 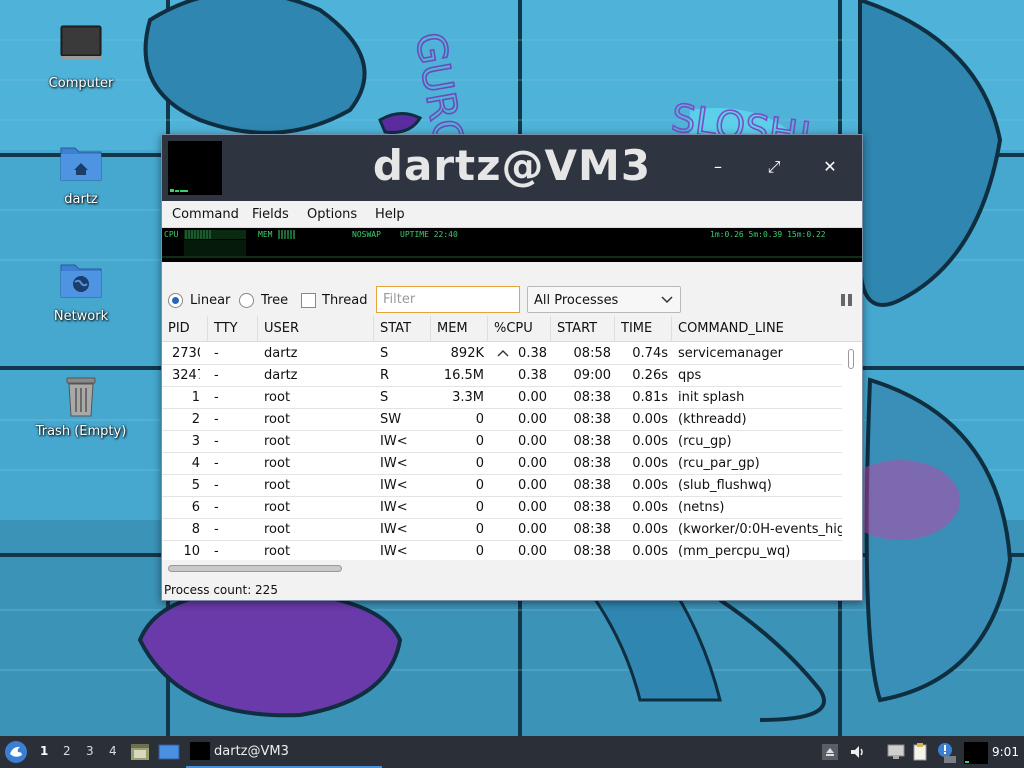 What do you see at coordinates (233, 329) in the screenshot?
I see `column-header-tty: TTY` at bounding box center [233, 329].